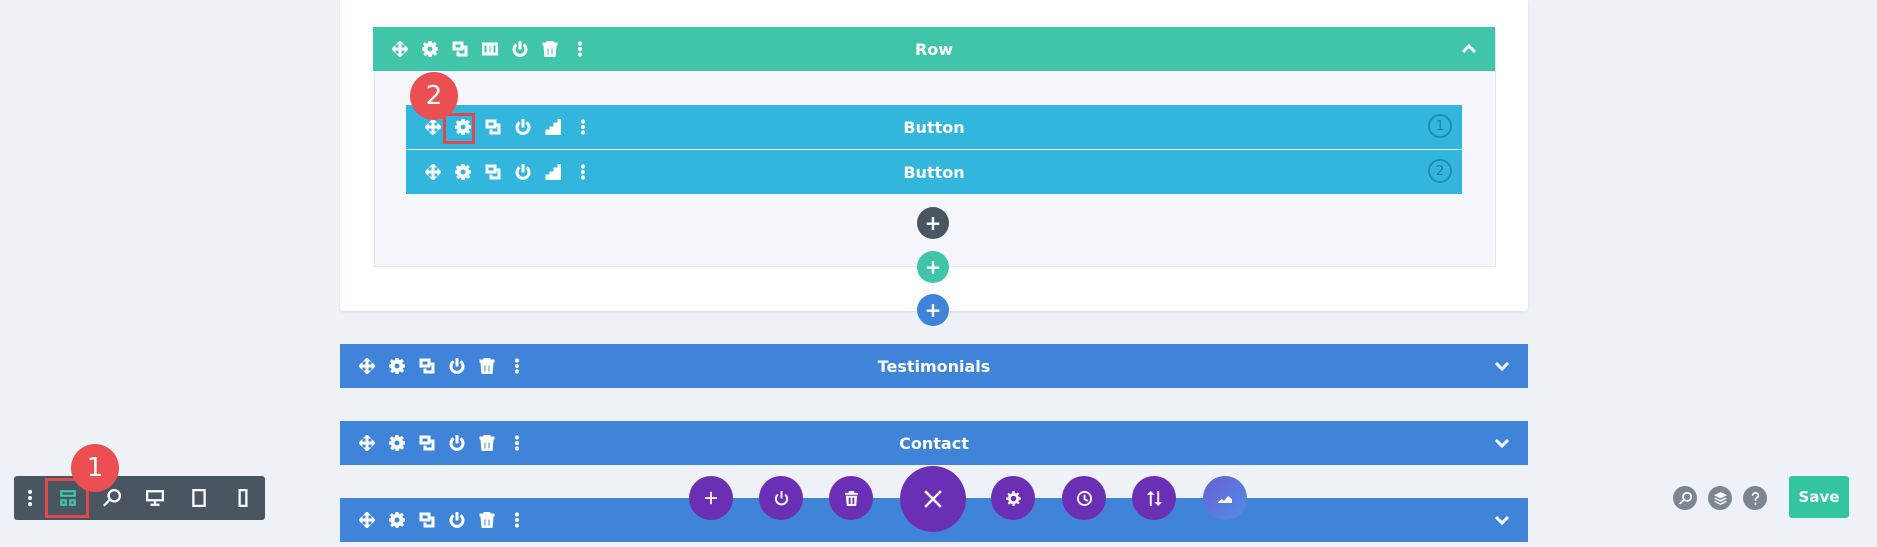  What do you see at coordinates (933, 310) in the screenshot?
I see `add-section-button: +` at bounding box center [933, 310].